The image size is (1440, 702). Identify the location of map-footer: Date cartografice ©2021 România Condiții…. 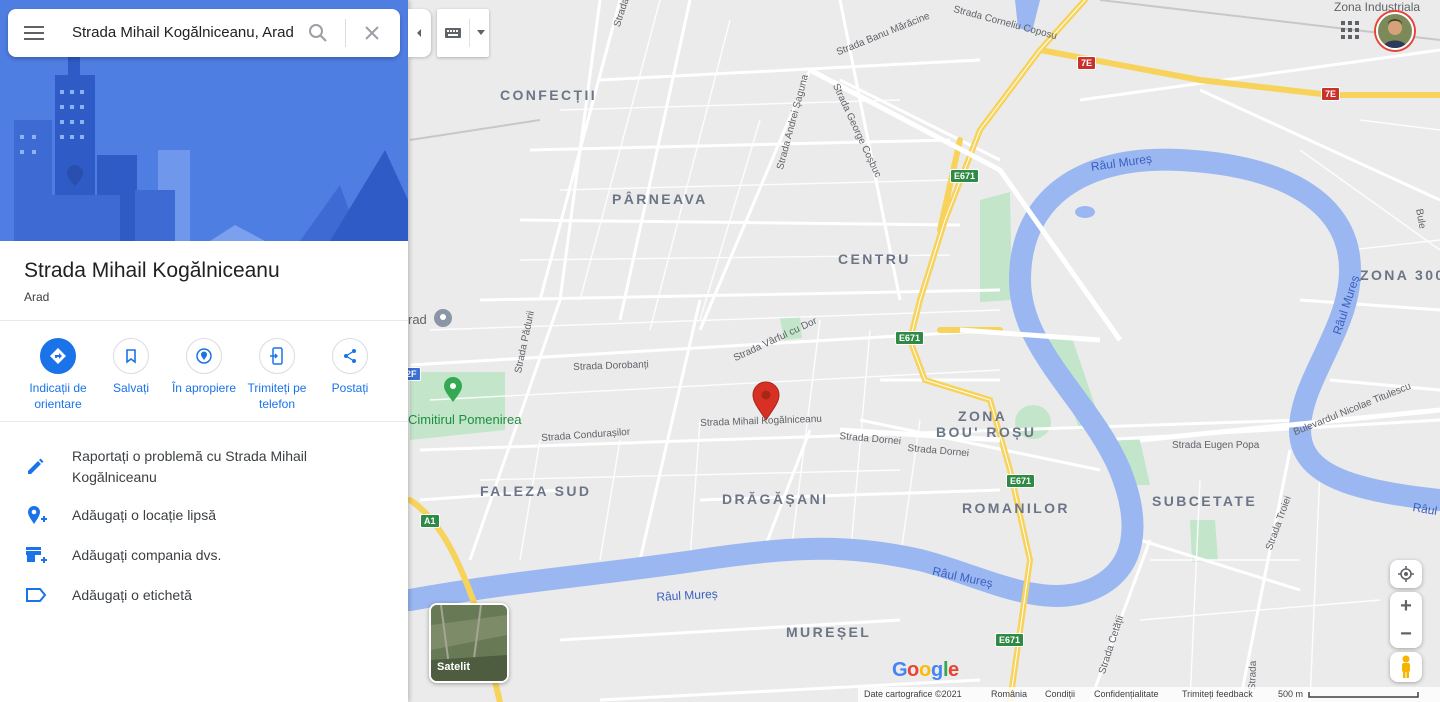
(1149, 694).